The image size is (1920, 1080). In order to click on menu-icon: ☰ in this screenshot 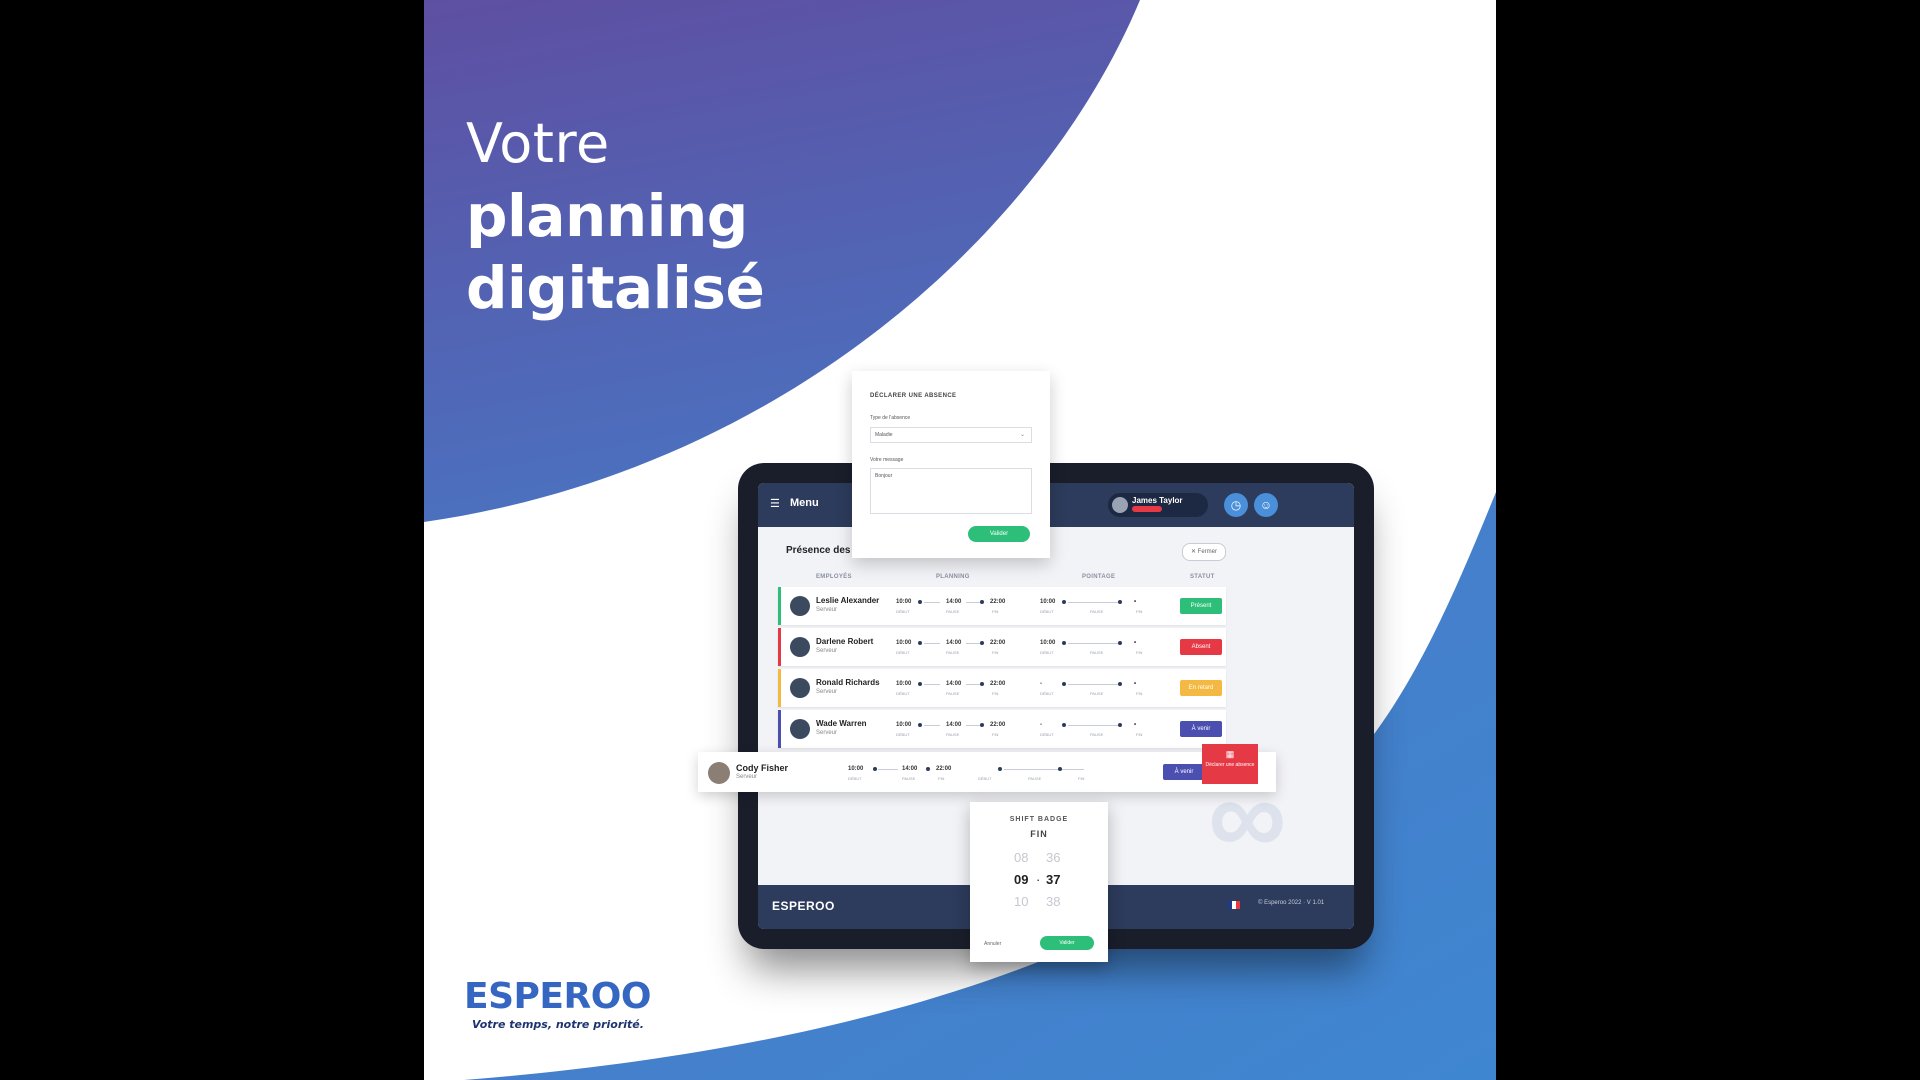, I will do `click(777, 504)`.